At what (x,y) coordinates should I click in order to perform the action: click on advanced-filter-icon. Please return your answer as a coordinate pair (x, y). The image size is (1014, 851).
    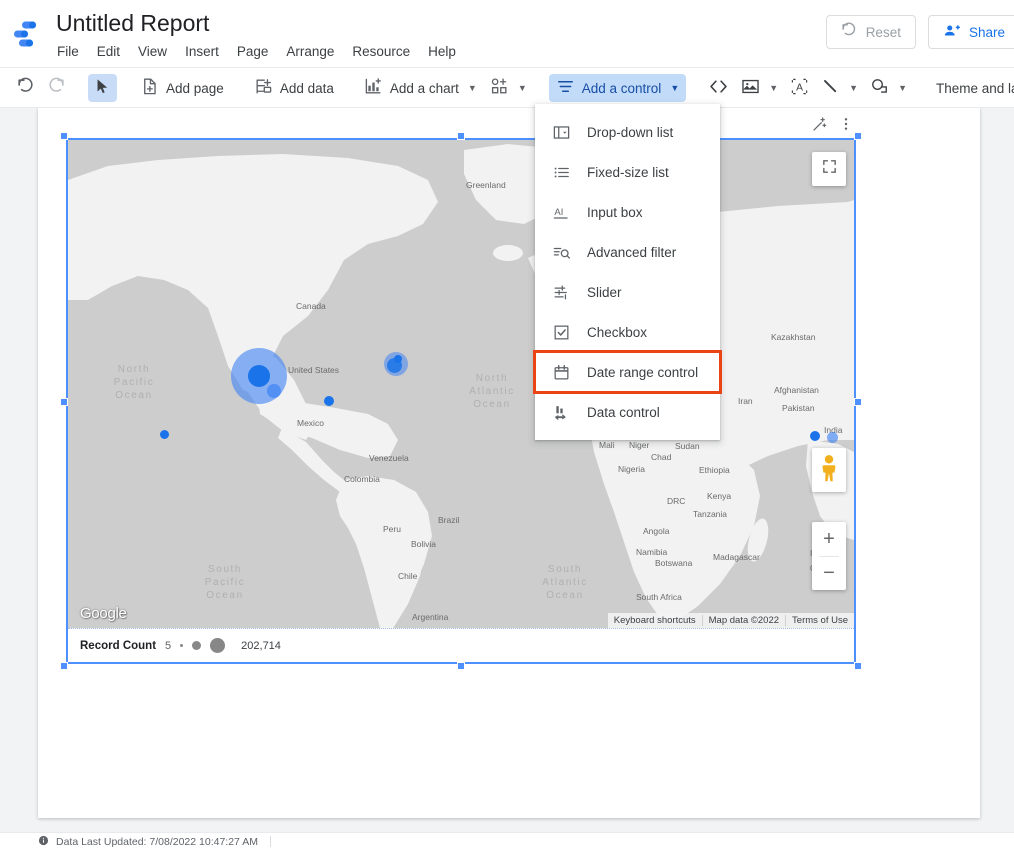
    Looking at the image, I should click on (561, 252).